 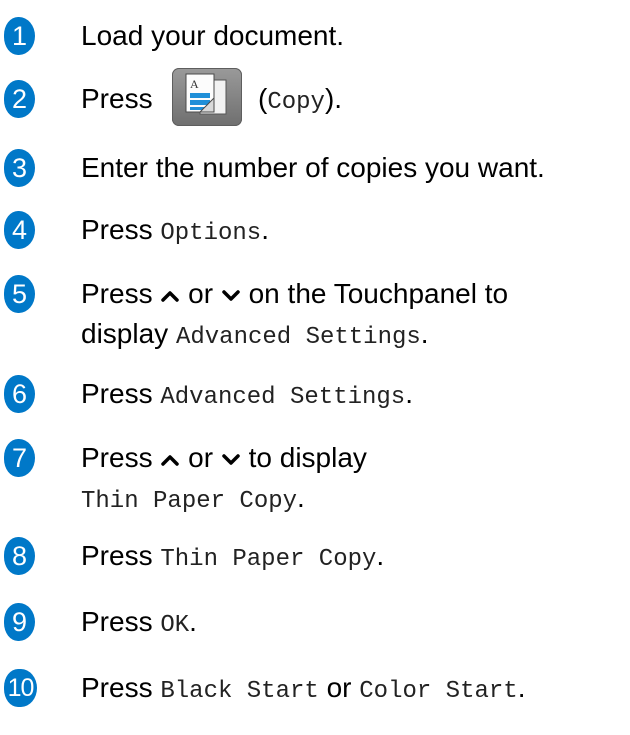 I want to click on step-number-badge: 3, so click(x=19, y=168).